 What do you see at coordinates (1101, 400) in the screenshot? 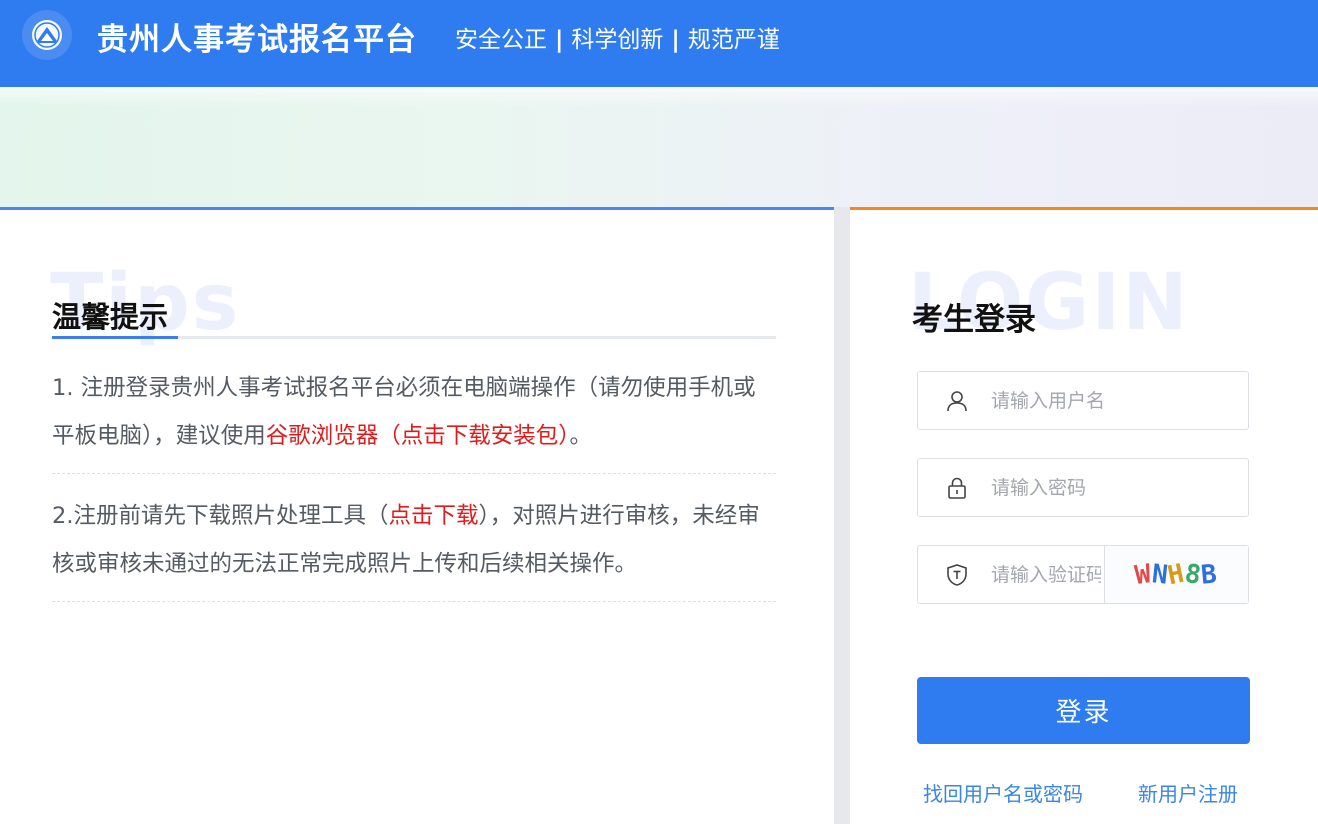
I see `username-input` at bounding box center [1101, 400].